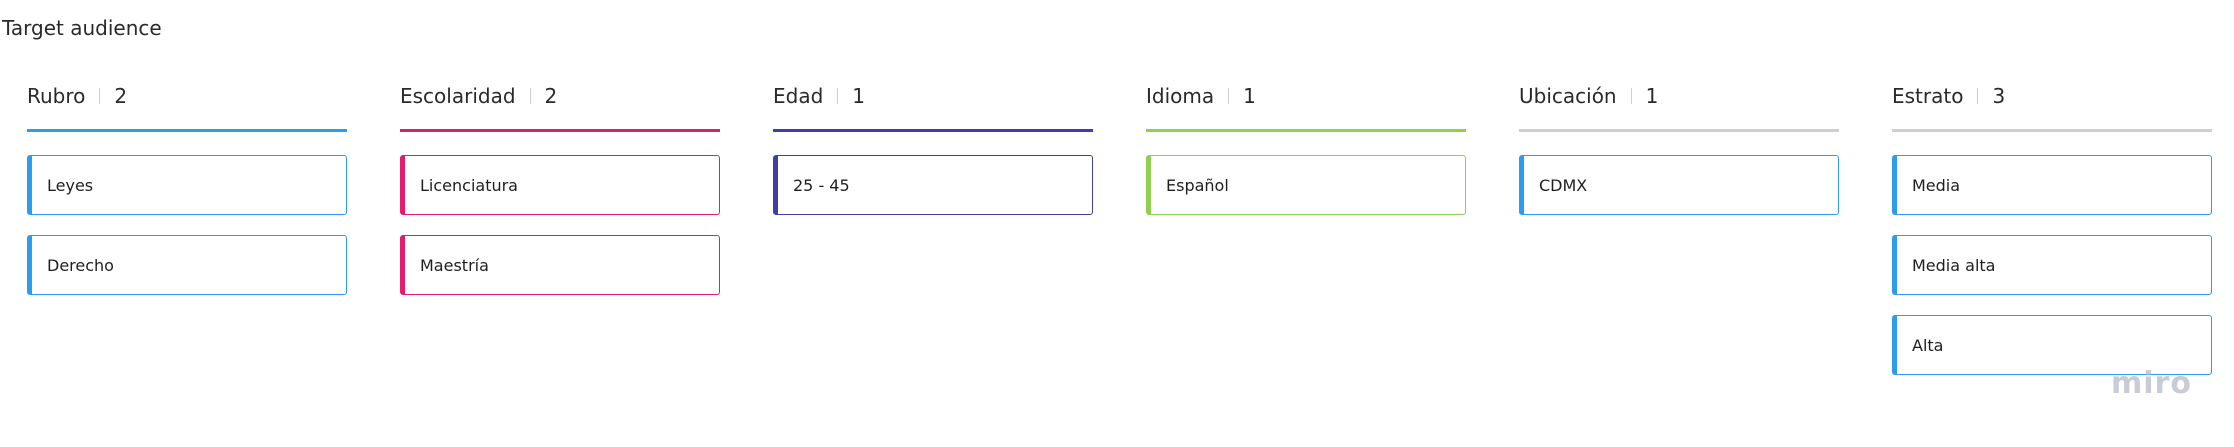 The height and width of the screenshot is (447, 2234). What do you see at coordinates (70, 185) in the screenshot?
I see `card-label: Leyes` at bounding box center [70, 185].